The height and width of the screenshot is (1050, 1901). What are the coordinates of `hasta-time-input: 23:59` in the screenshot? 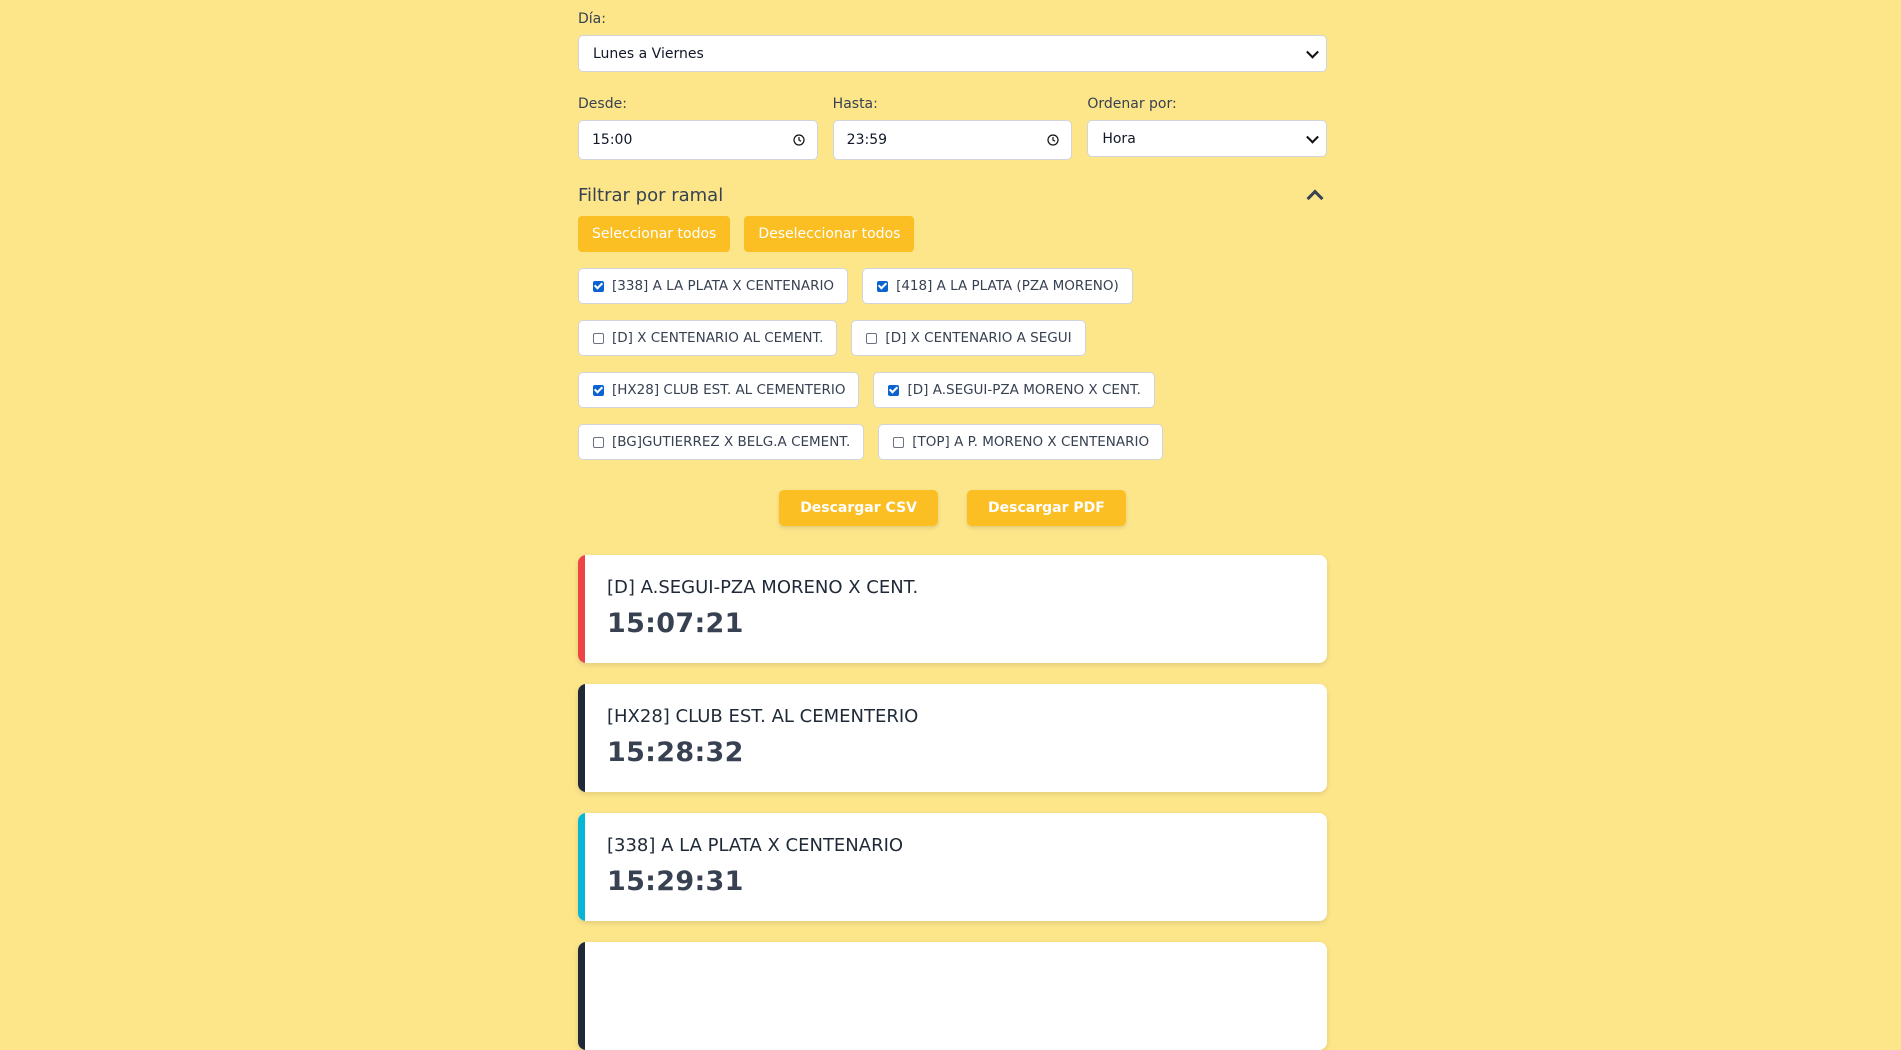 It's located at (952, 140).